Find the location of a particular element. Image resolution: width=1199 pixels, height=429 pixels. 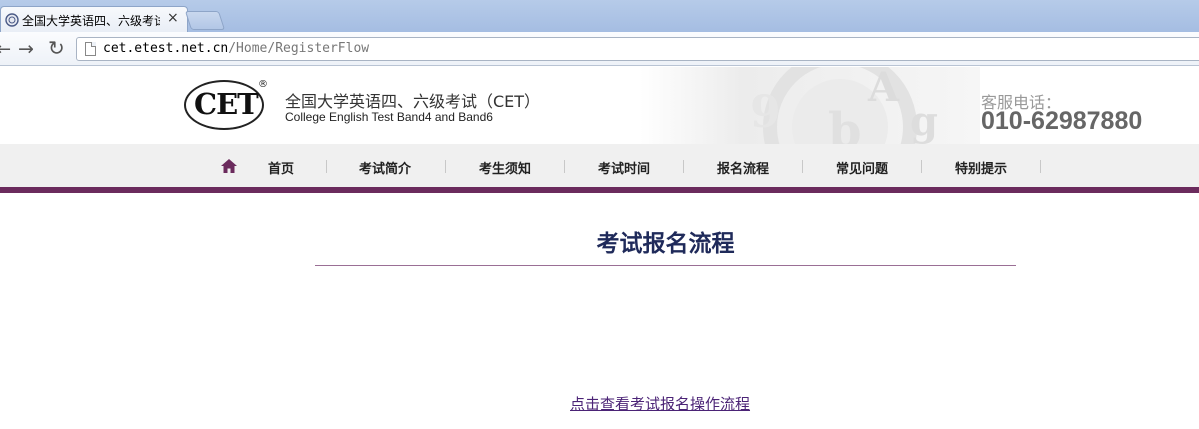

site-subtitle: College English Test Band4 and Band6 is located at coordinates (389, 117).